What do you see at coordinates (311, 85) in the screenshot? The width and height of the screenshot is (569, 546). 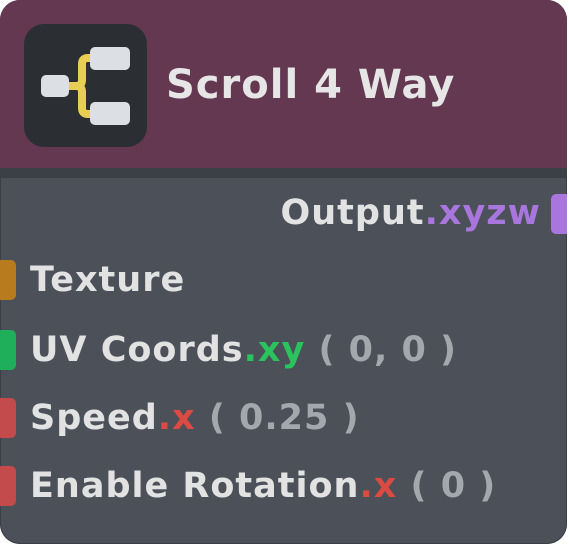 I see `node-title: Scroll 4 Way` at bounding box center [311, 85].